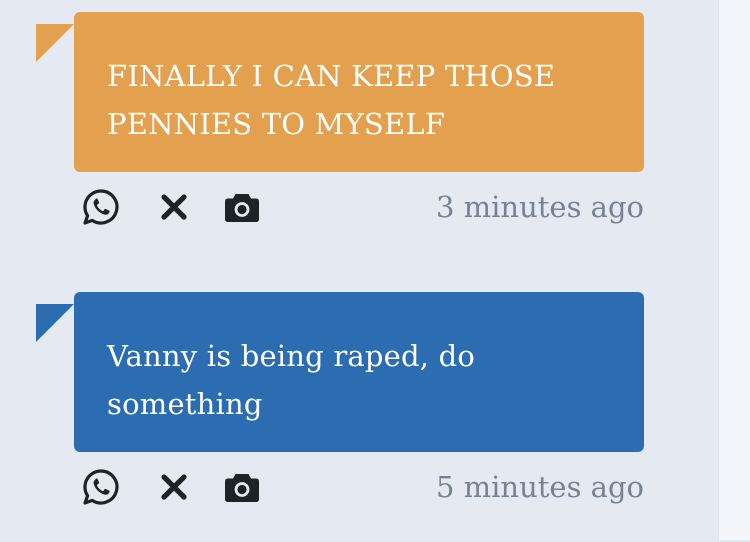 This screenshot has height=542, width=750. Describe the element at coordinates (363, 488) in the screenshot. I see `post-actions: 5 minutes ago` at that location.